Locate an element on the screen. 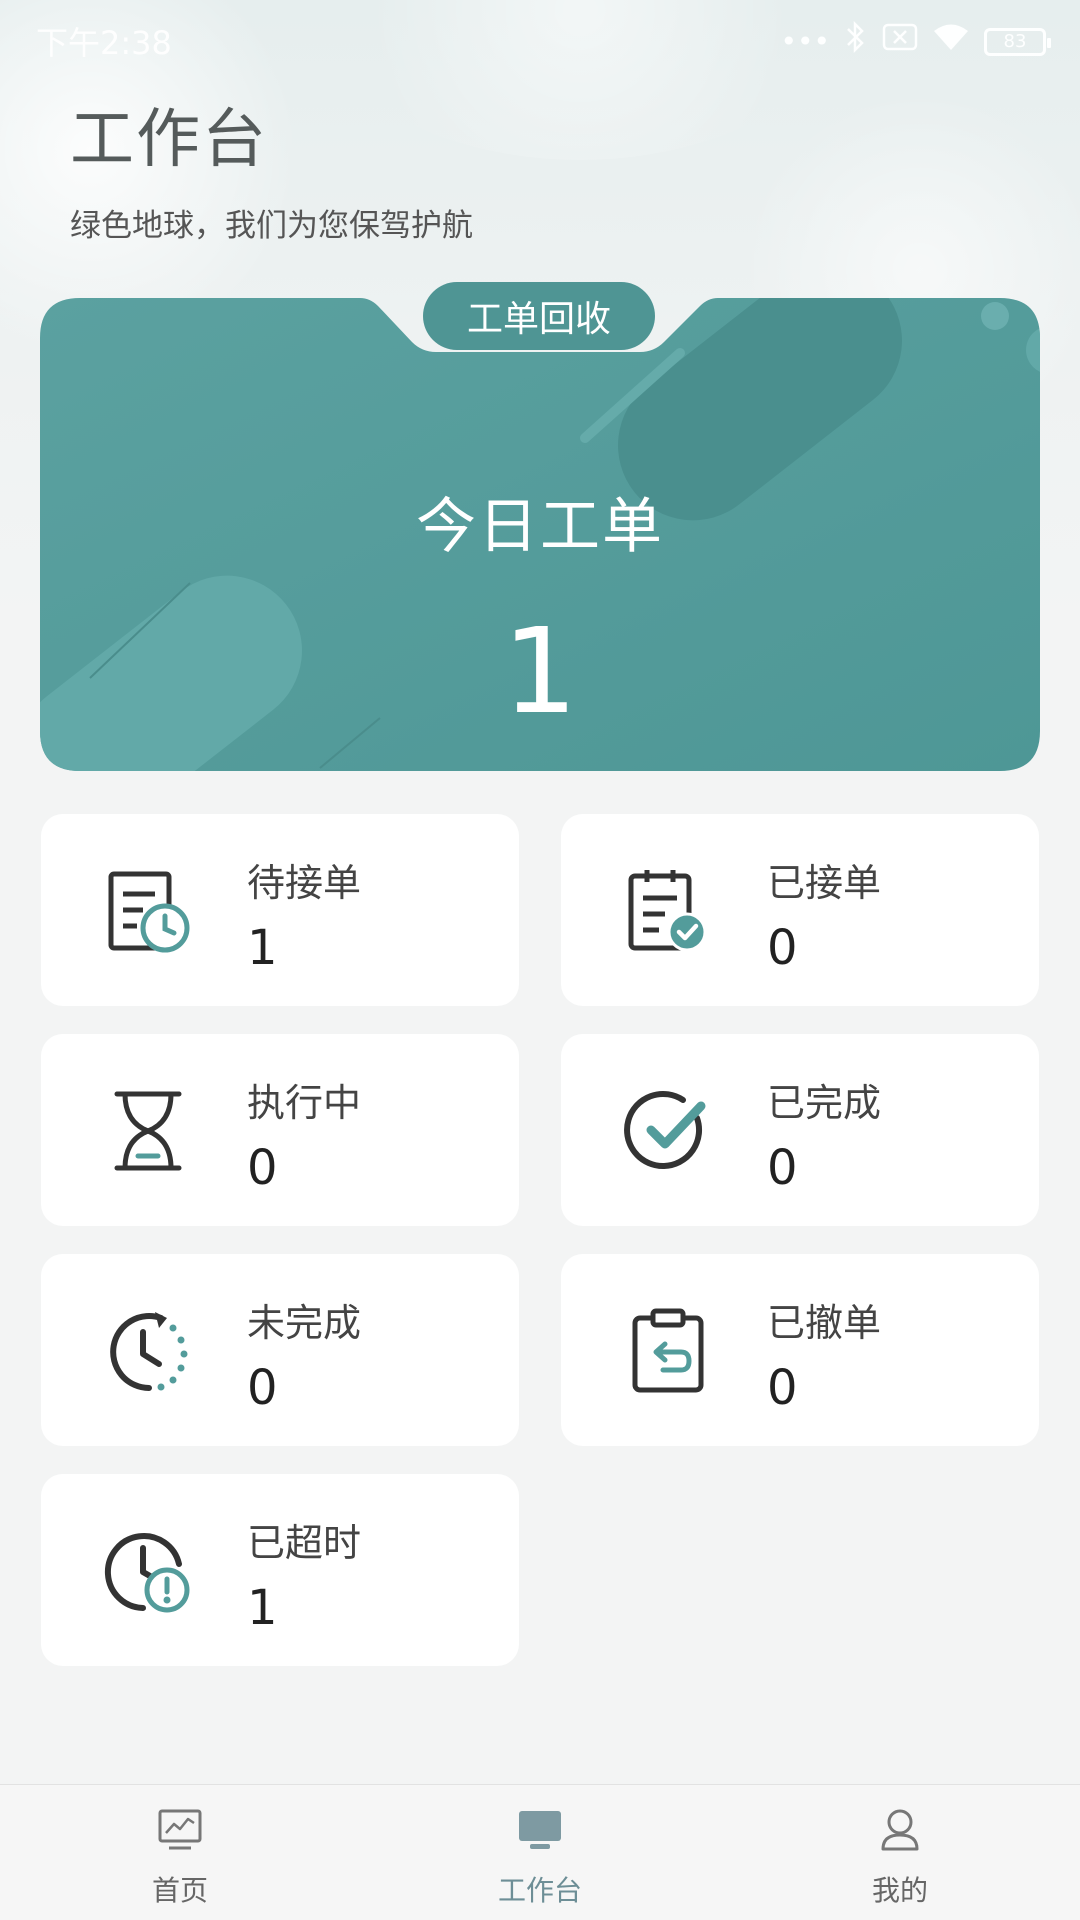 The height and width of the screenshot is (1920, 1080). nav-label: 我的 is located at coordinates (899, 1890).